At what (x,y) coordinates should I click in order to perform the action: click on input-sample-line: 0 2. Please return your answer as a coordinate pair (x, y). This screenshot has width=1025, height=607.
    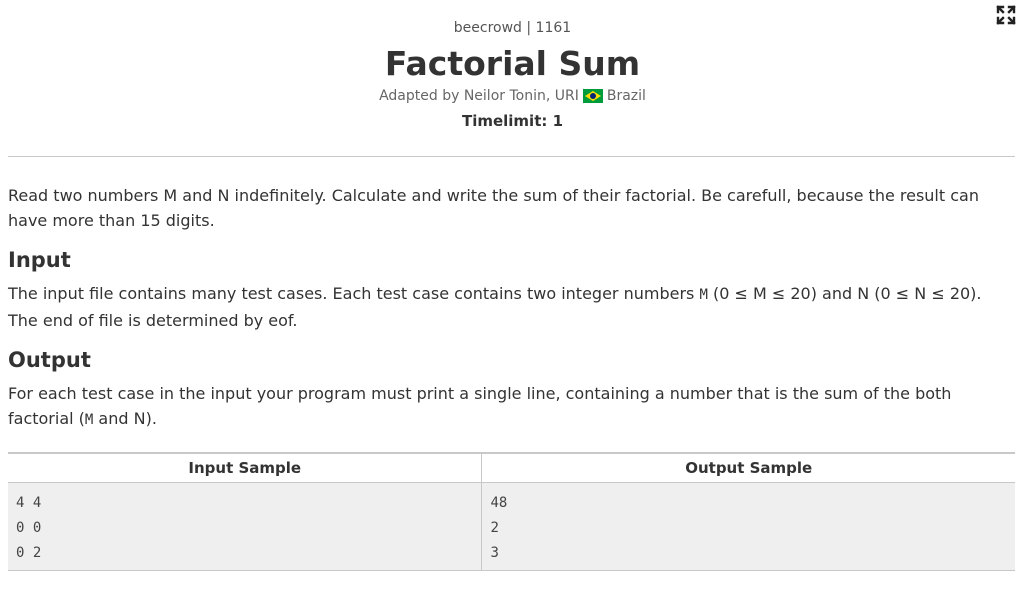
    Looking at the image, I should click on (29, 553).